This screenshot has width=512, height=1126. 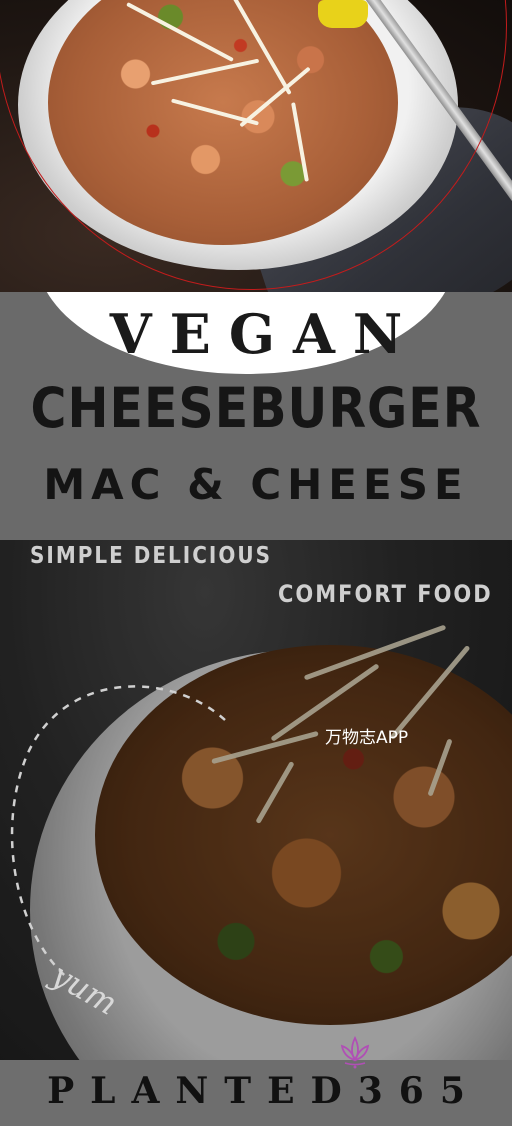 I want to click on brand-footer: PLANTED365, so click(x=256, y=1080).